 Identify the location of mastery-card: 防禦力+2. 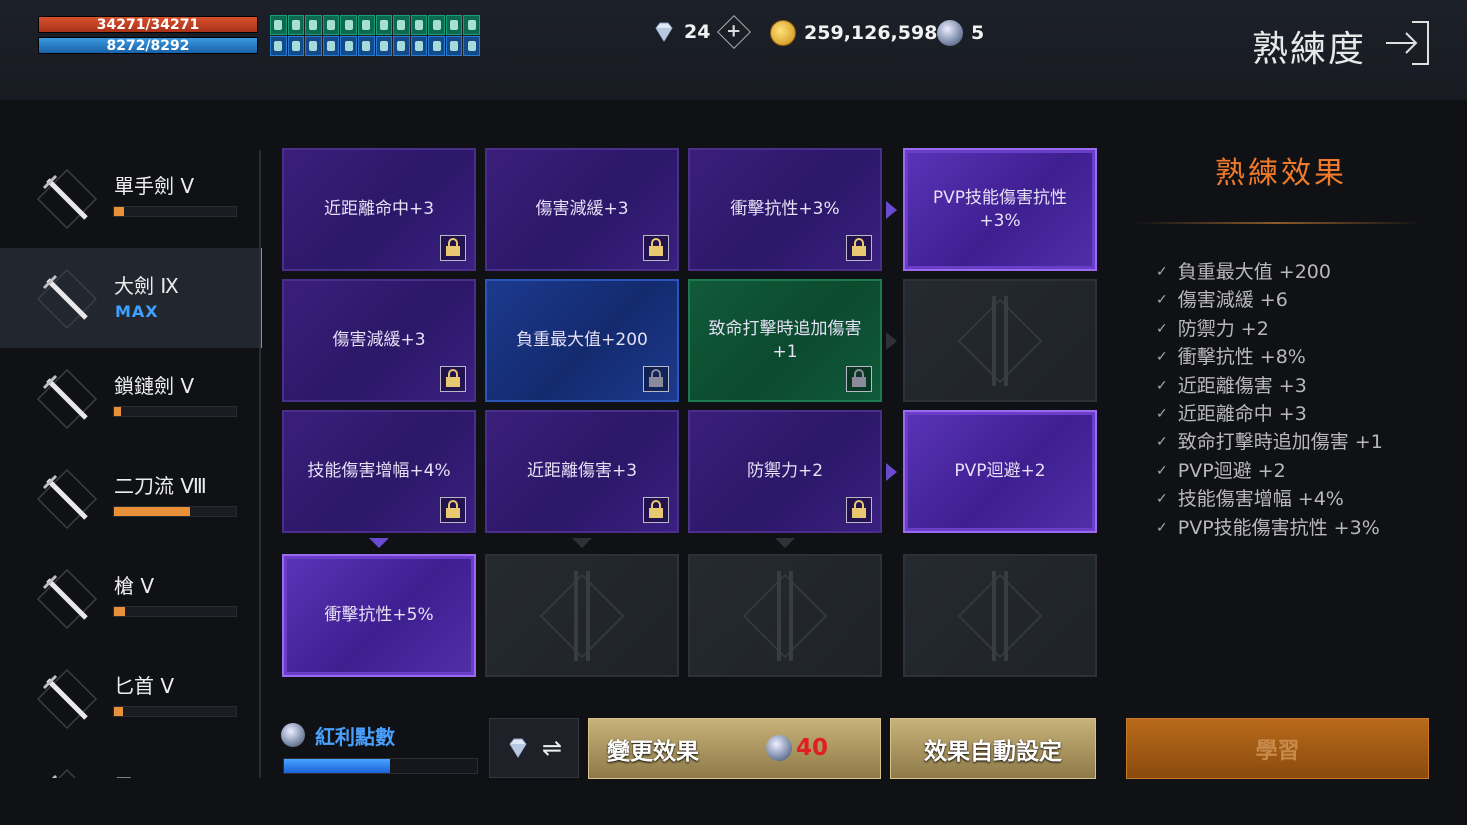
(785, 471).